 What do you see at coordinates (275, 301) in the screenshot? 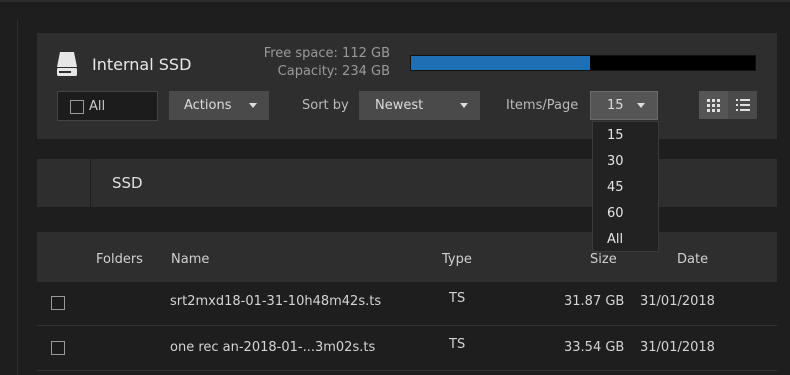
I see `file-name: srt2mxd18-01-31-10h48m42s.ts` at bounding box center [275, 301].